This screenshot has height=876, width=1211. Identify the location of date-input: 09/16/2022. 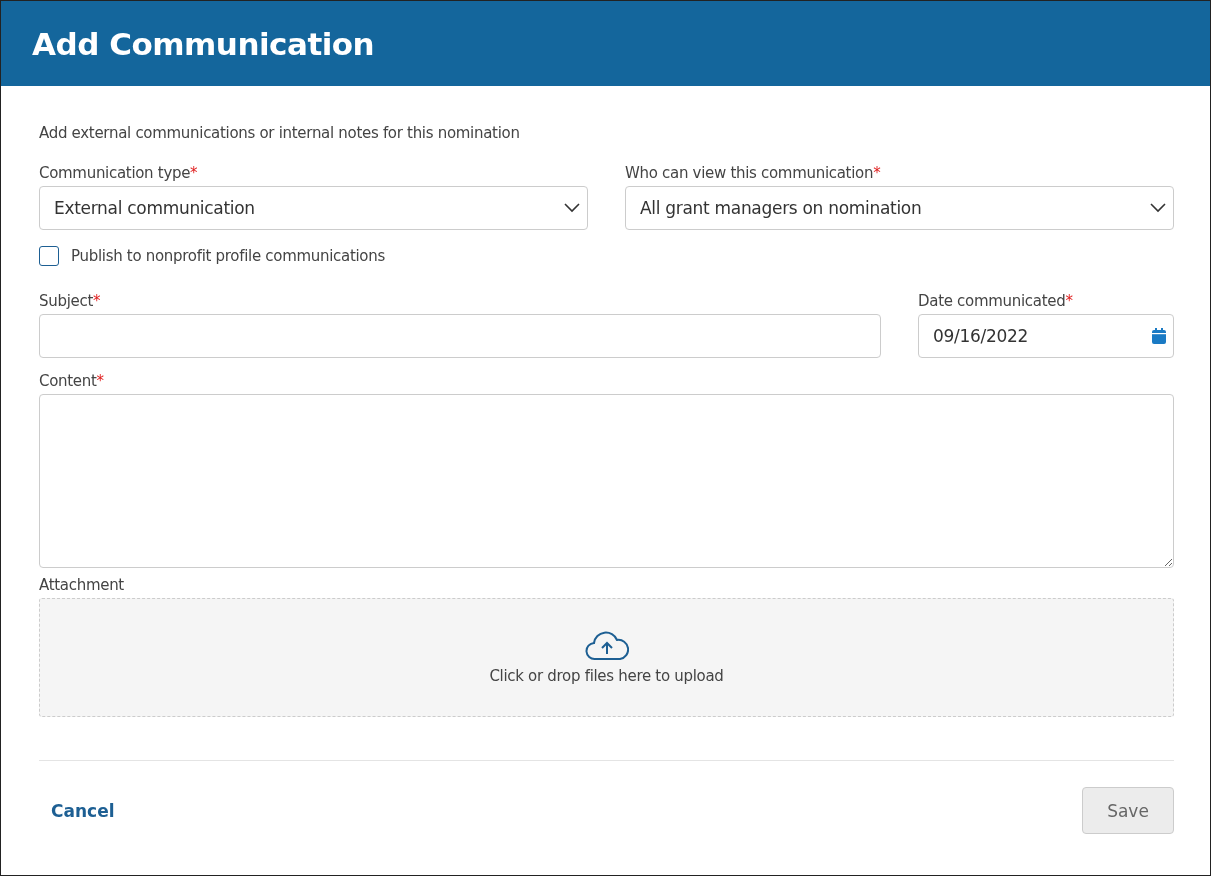
(1046, 336).